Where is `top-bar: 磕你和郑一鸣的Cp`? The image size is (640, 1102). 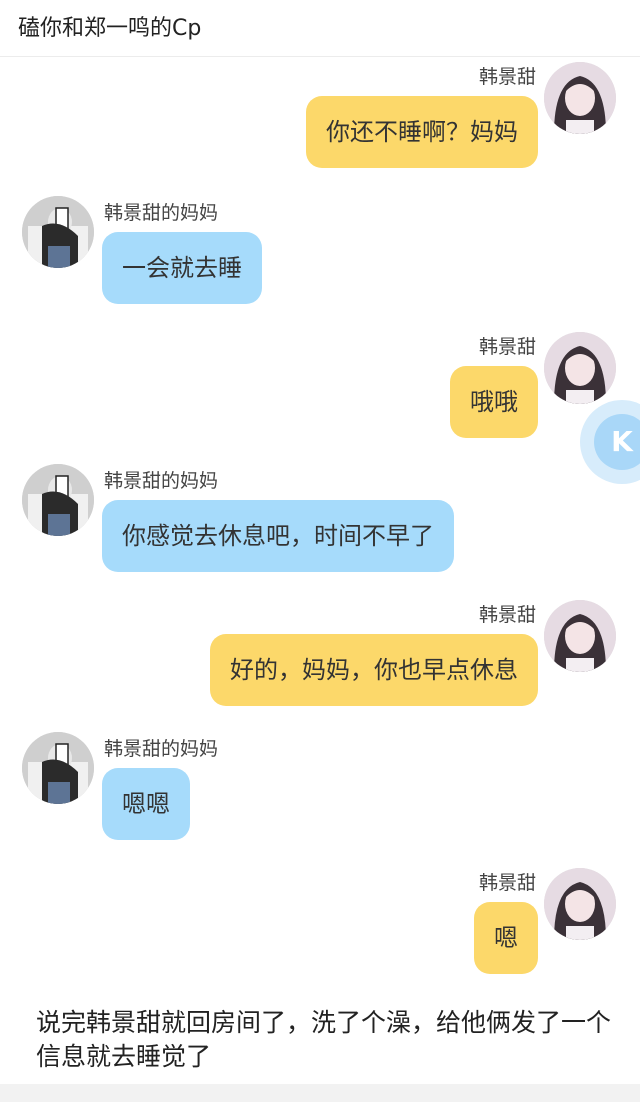 top-bar: 磕你和郑一鸣的Cp is located at coordinates (320, 28).